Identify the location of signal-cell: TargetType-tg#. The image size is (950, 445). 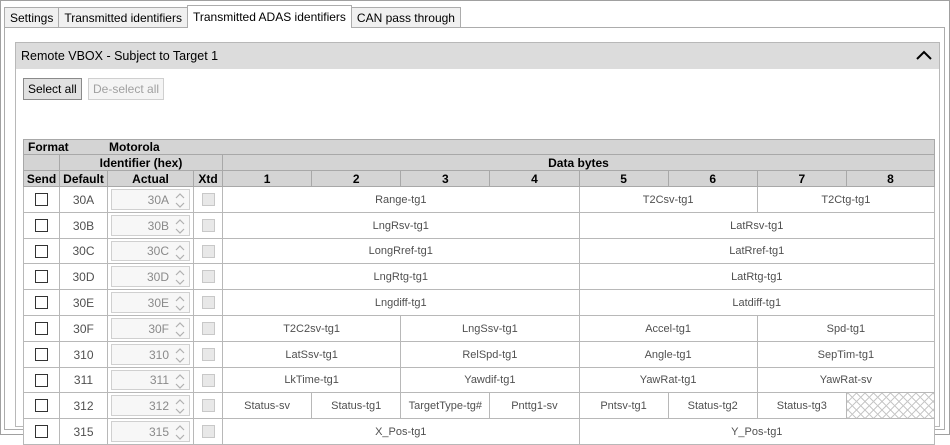
(446, 406).